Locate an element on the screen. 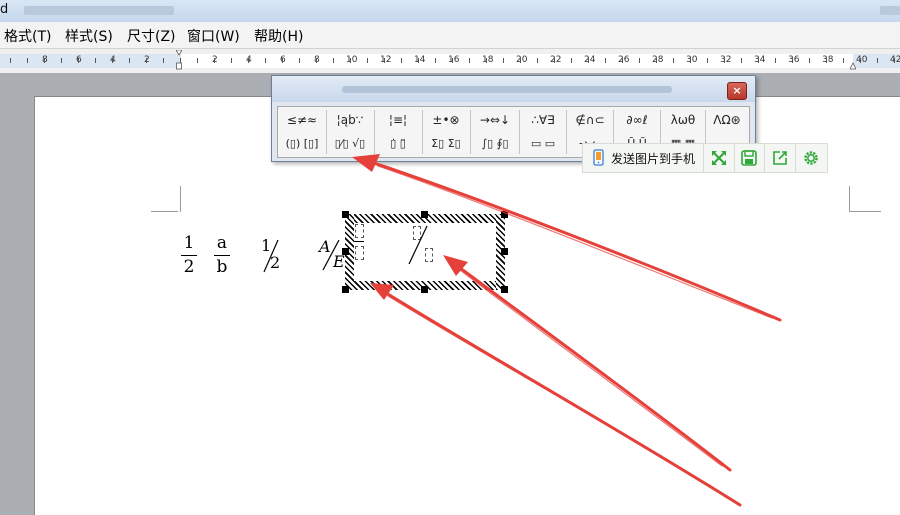 This screenshot has width=900, height=515. ruler-number: 32 is located at coordinates (726, 60).